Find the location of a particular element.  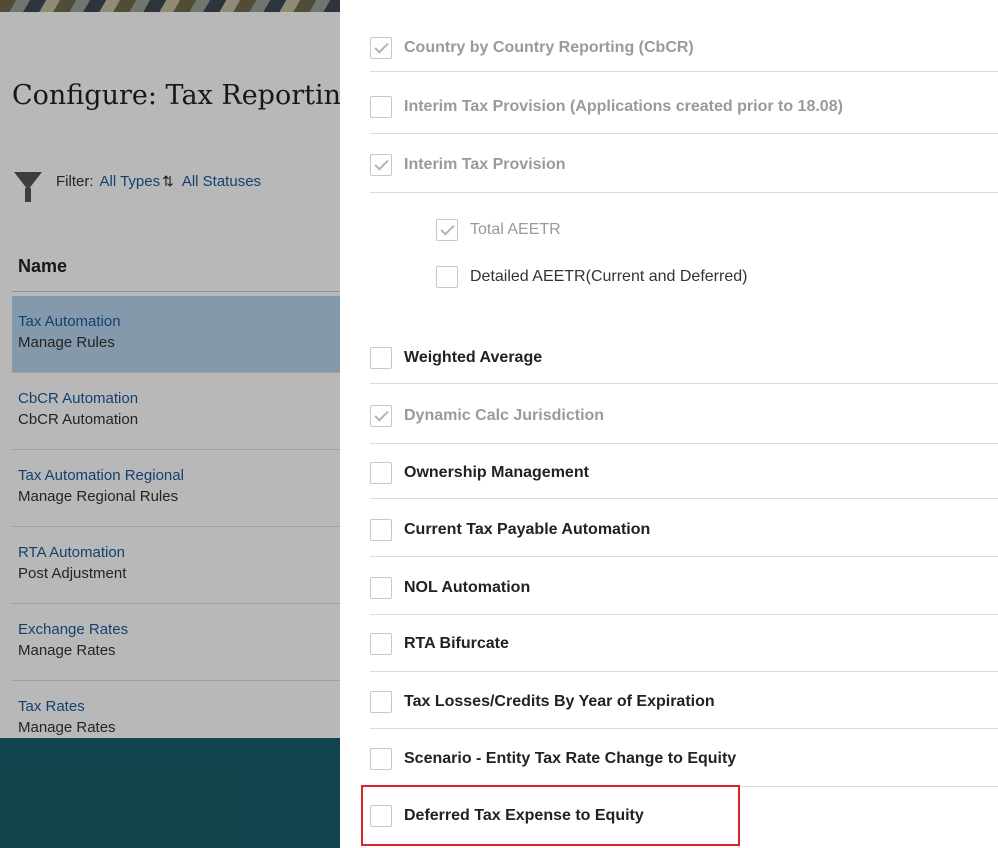

option-detailed-aeetr: Detailed AEETR(Current and Deferred) is located at coordinates (717, 277).